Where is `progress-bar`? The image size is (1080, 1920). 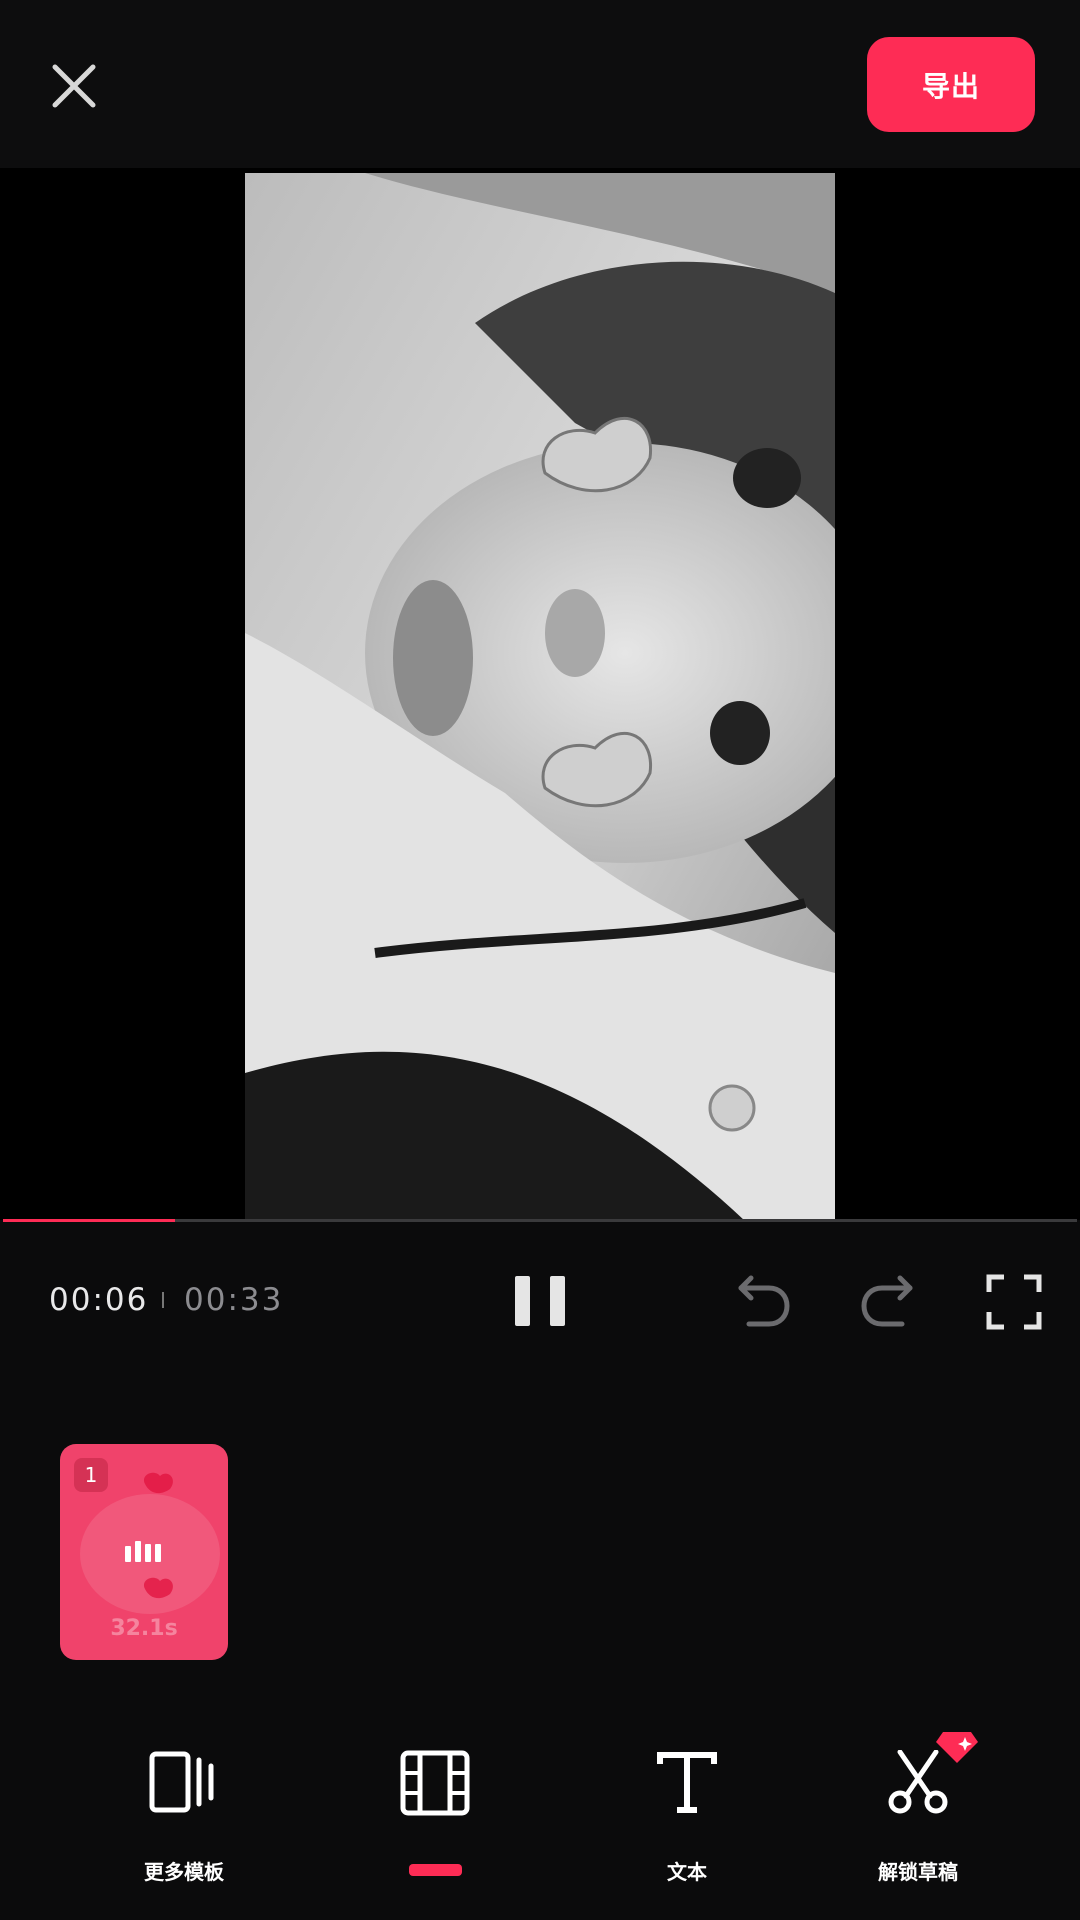
progress-bar is located at coordinates (540, 1220).